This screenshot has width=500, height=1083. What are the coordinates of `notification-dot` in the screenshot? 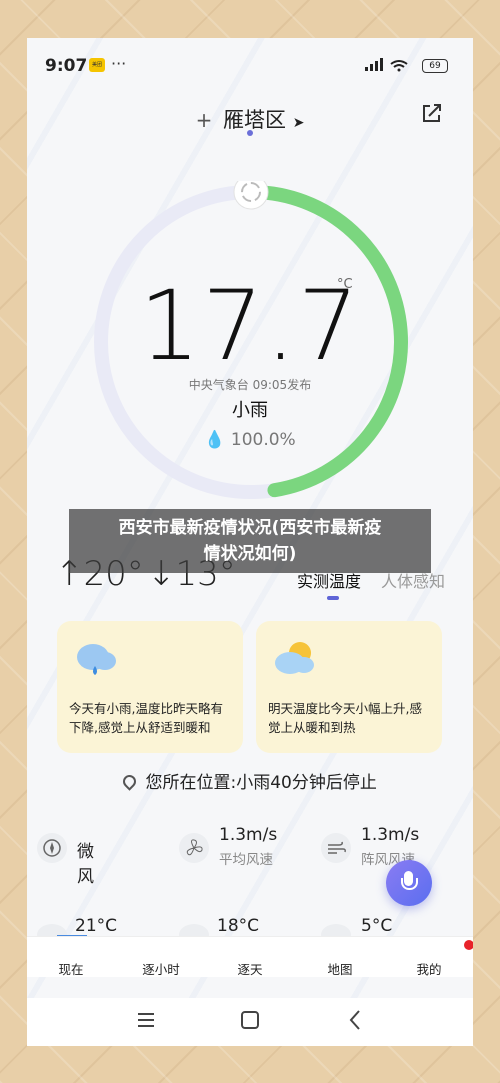 It's located at (468, 945).